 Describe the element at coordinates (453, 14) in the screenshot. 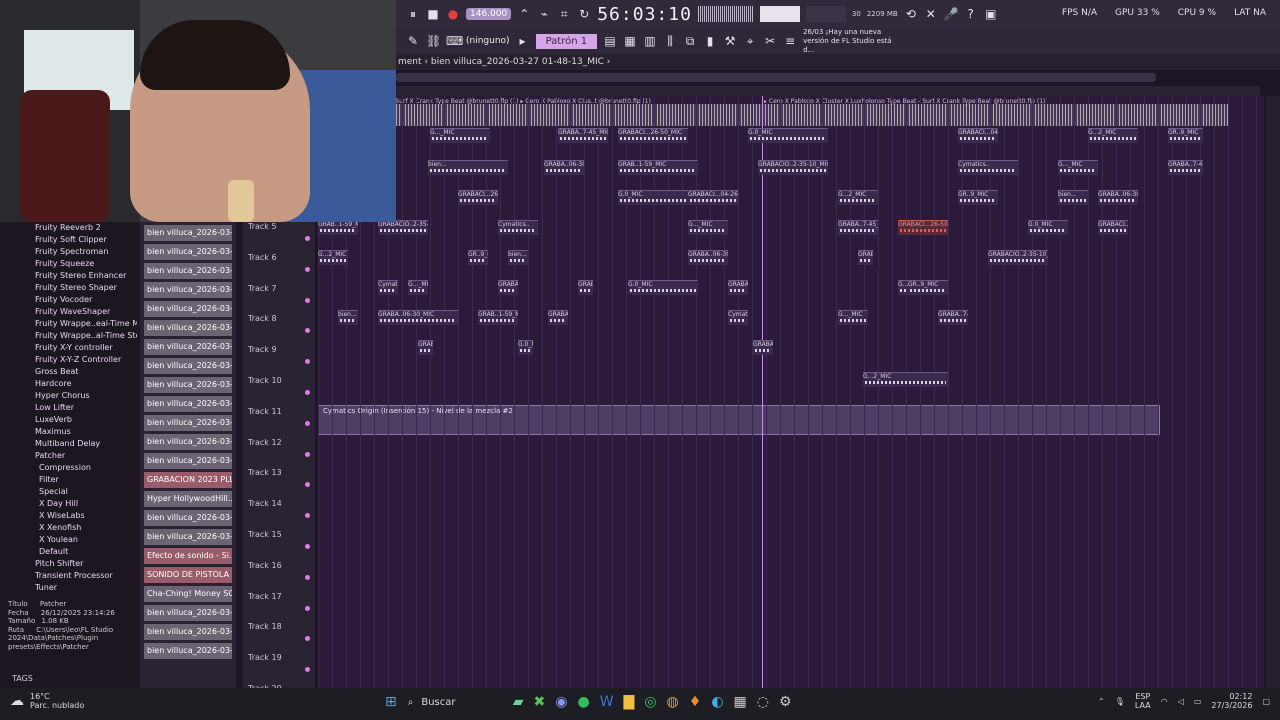

I see `record-icon: ●` at that location.